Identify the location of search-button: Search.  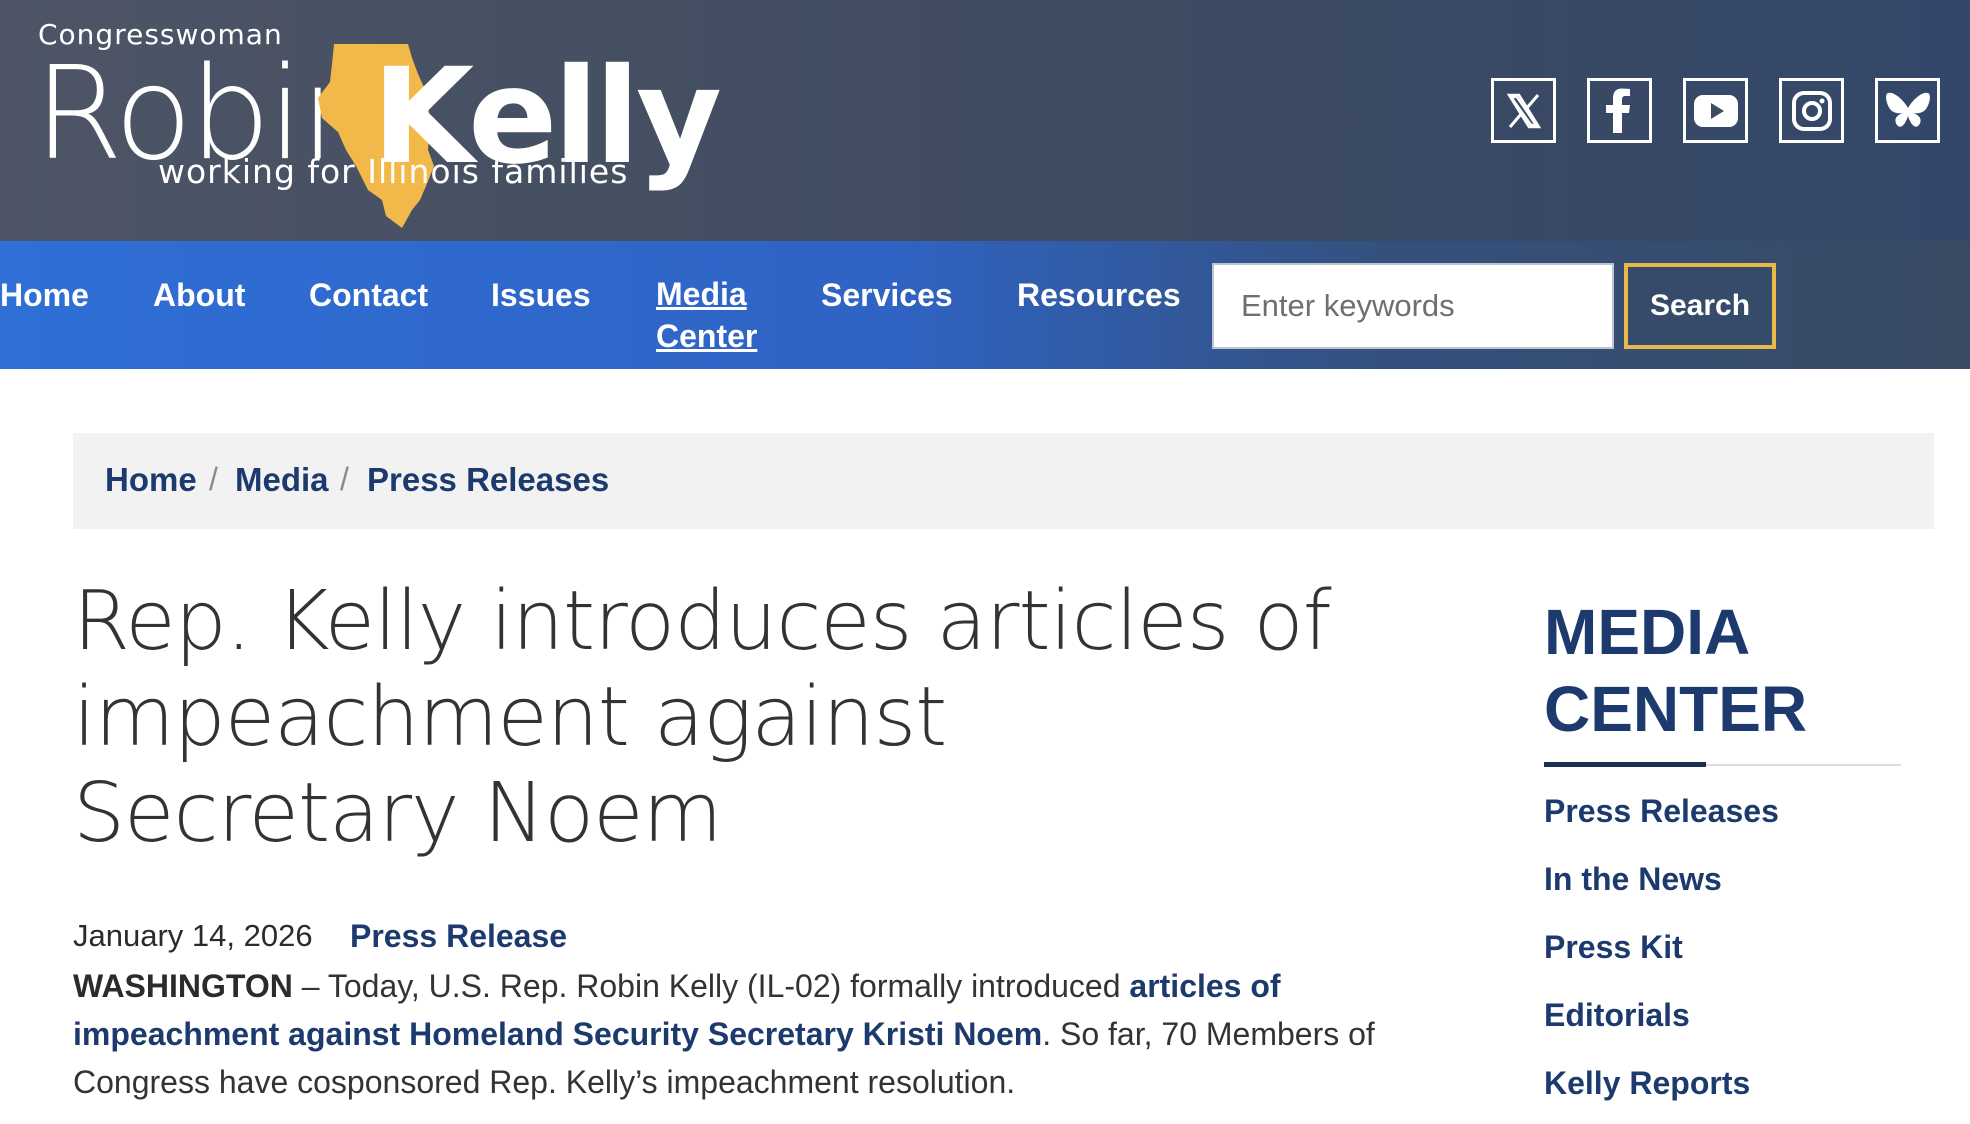
(1700, 306).